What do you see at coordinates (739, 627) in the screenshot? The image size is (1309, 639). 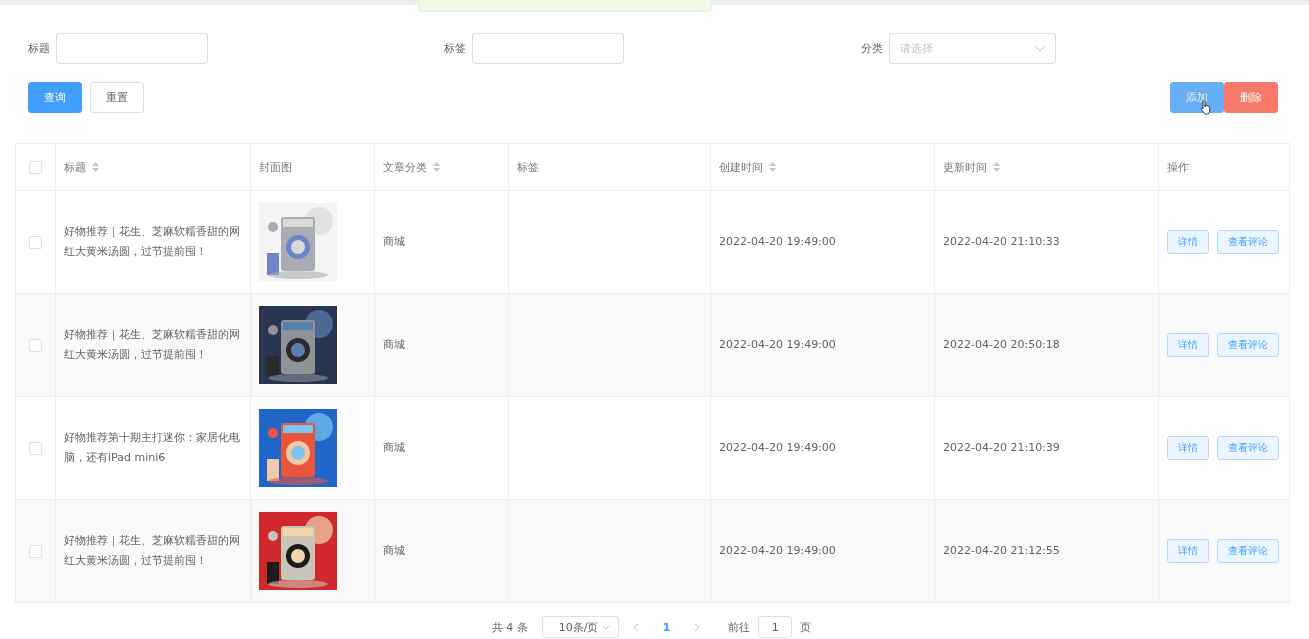 I see `goto-label: 前往` at bounding box center [739, 627].